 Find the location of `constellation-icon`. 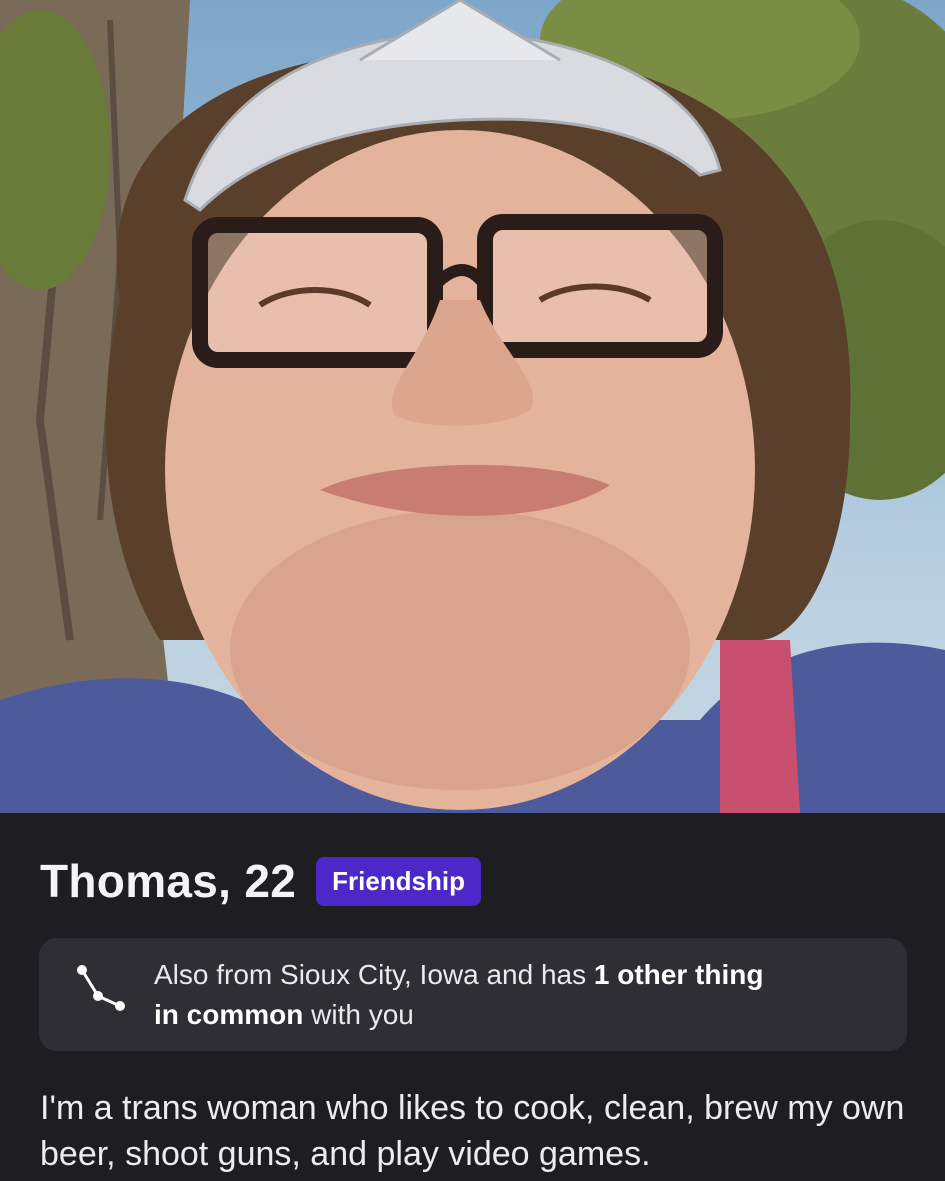

constellation-icon is located at coordinates (101, 988).